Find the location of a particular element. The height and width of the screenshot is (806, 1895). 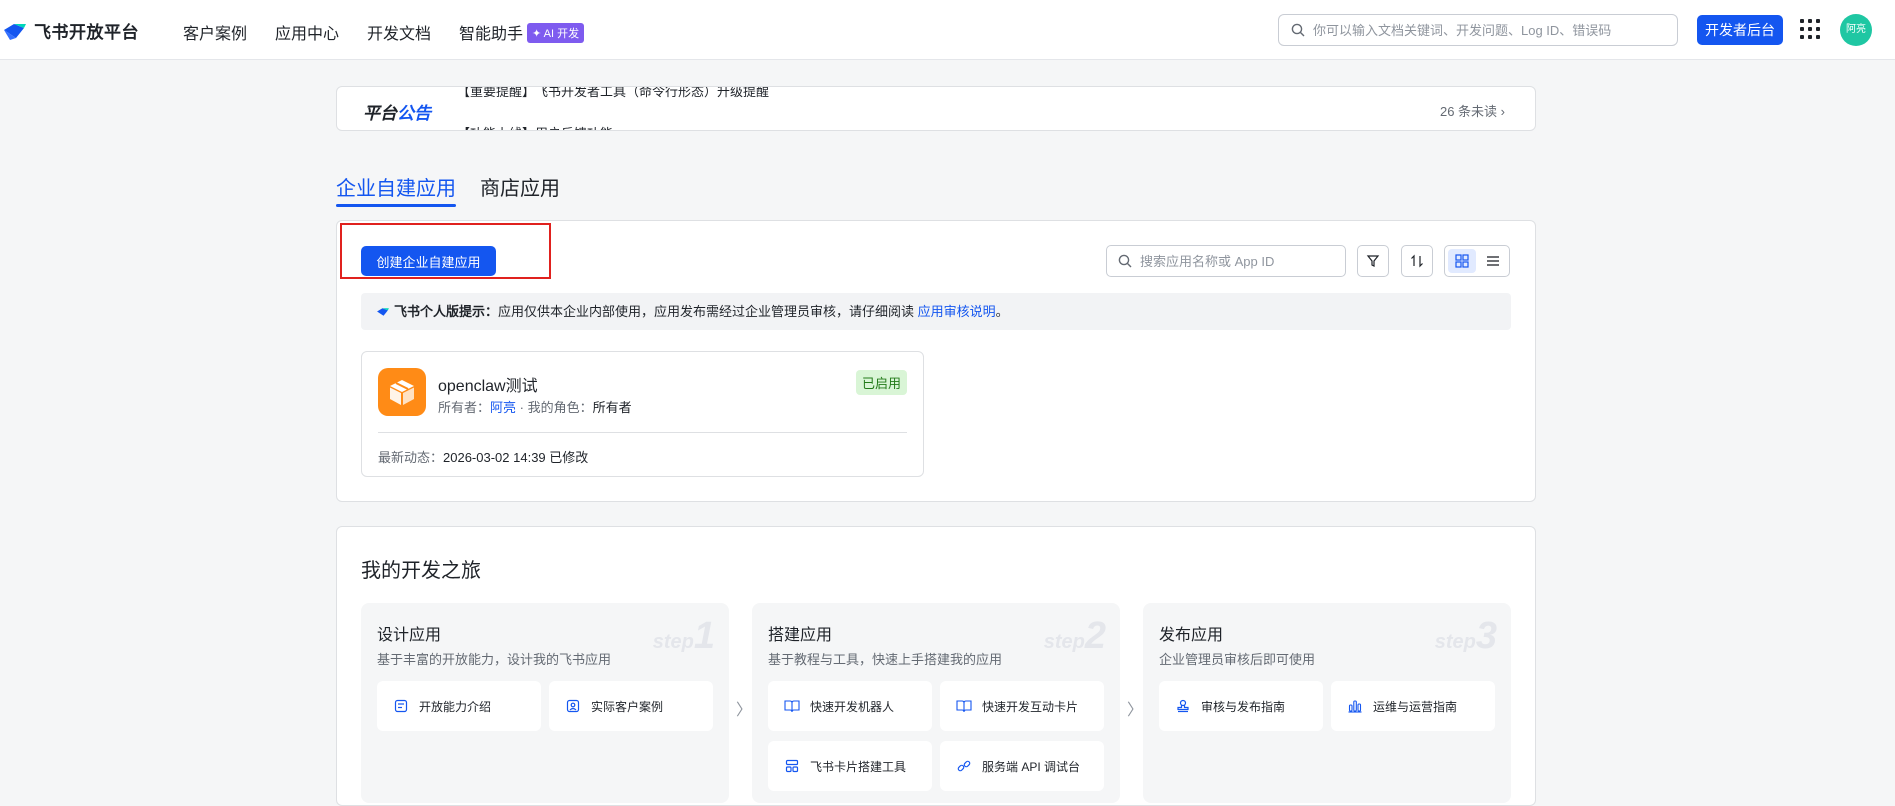

doc-icon is located at coordinates (401, 706).